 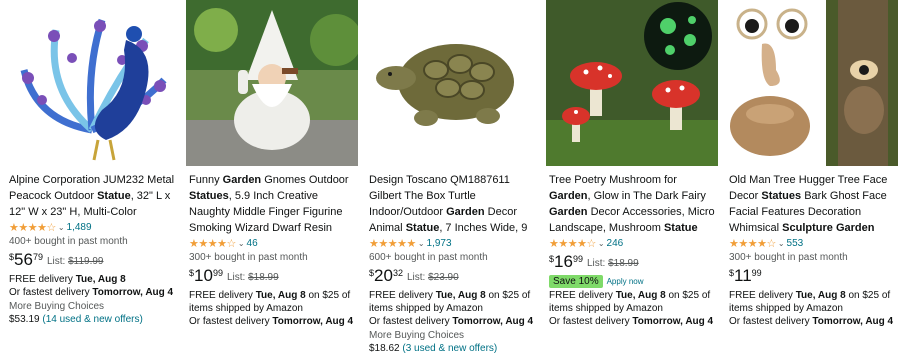 I want to click on product-image-gnome, so click(x=272, y=83).